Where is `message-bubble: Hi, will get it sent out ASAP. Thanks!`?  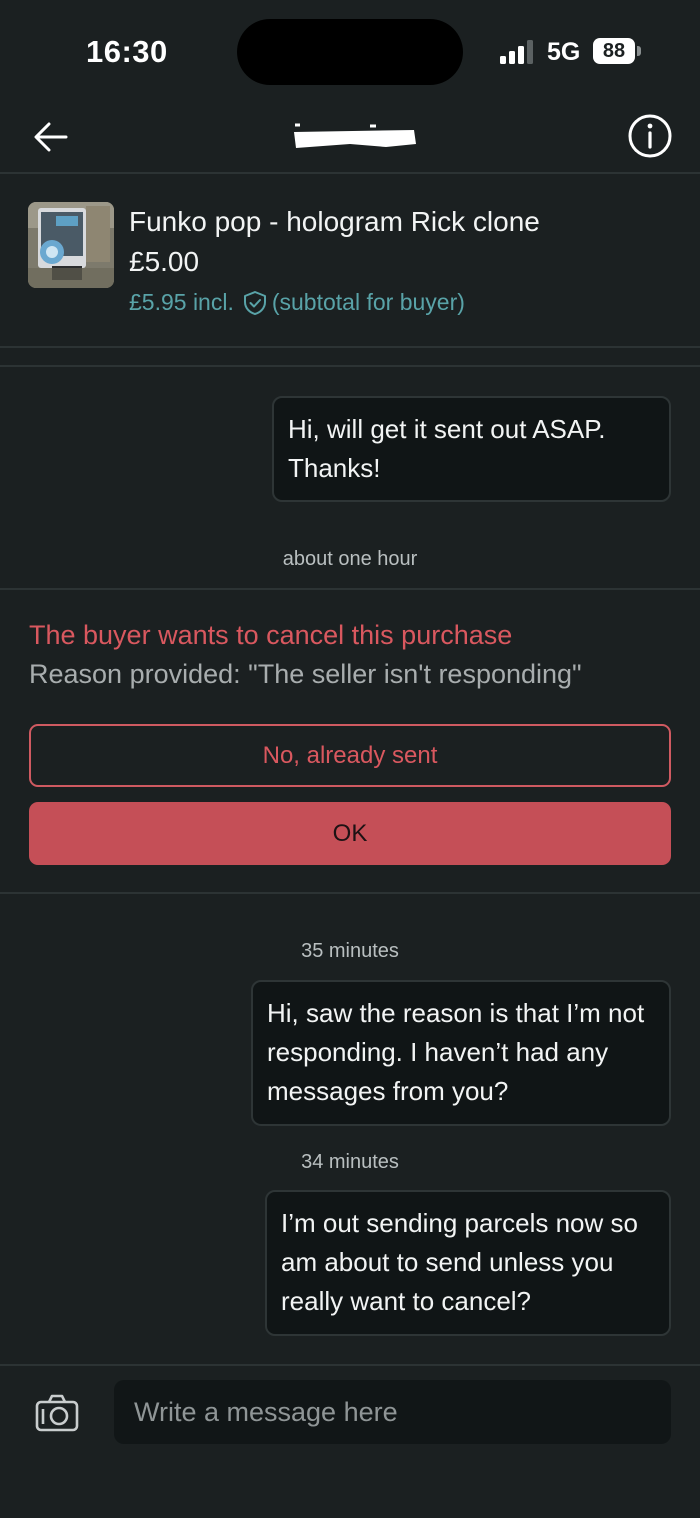
message-bubble: Hi, will get it sent out ASAP. Thanks! is located at coordinates (471, 449).